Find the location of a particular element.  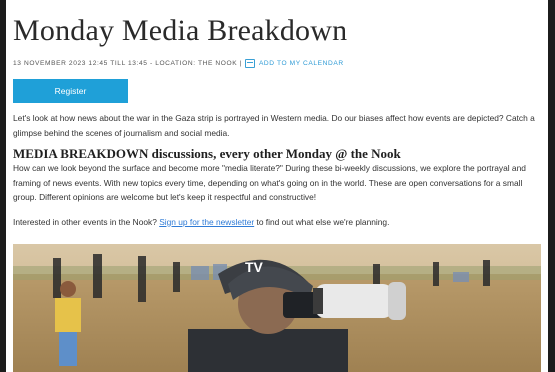

window-edge-right is located at coordinates (551, 186).